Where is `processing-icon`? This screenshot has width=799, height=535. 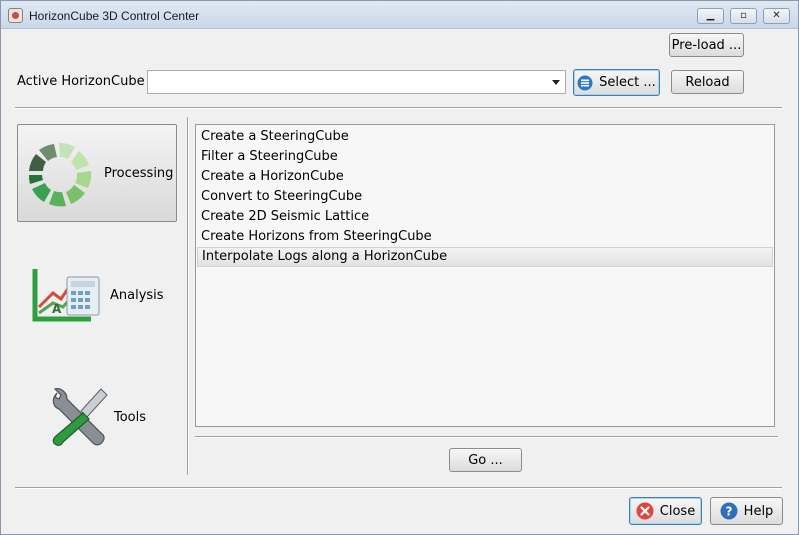 processing-icon is located at coordinates (60, 174).